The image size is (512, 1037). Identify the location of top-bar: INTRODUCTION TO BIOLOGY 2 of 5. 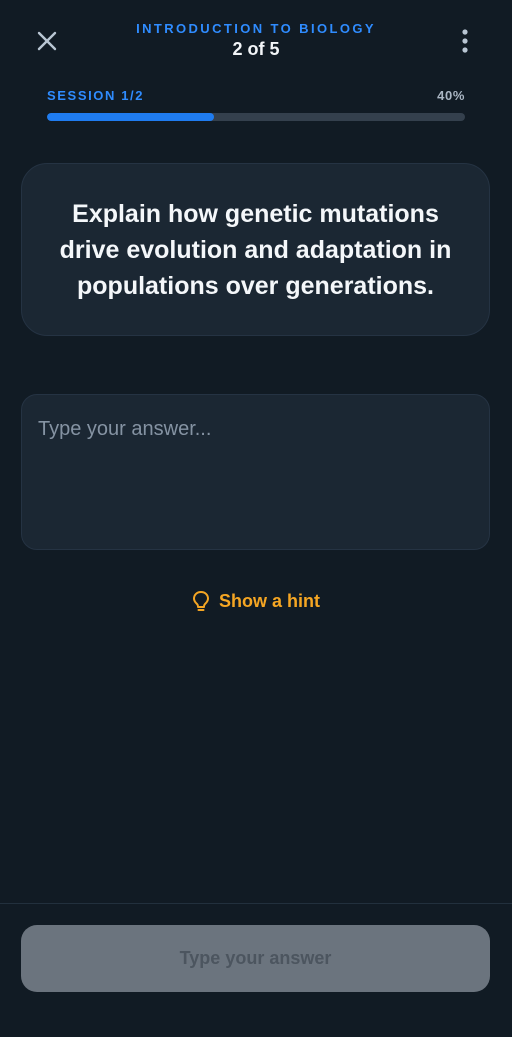
(256, 40).